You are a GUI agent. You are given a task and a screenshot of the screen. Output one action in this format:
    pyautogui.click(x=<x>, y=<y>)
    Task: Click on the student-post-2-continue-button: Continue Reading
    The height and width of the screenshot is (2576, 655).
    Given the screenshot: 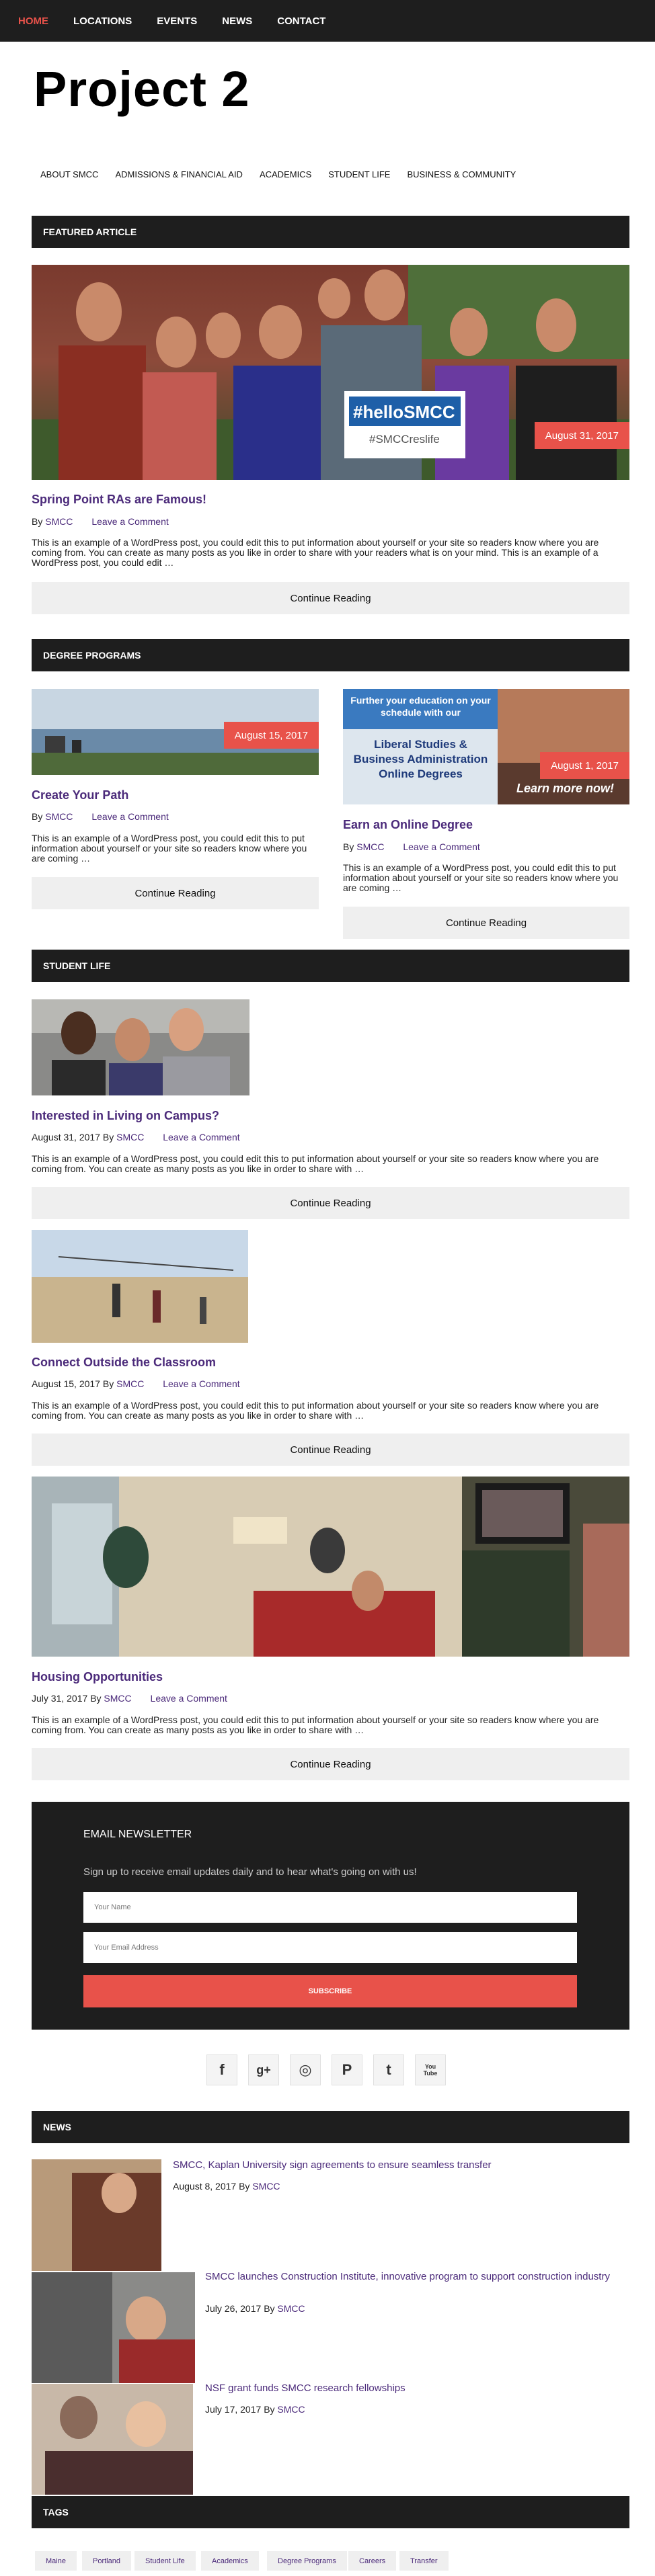 What is the action you would take?
    pyautogui.click(x=330, y=1450)
    